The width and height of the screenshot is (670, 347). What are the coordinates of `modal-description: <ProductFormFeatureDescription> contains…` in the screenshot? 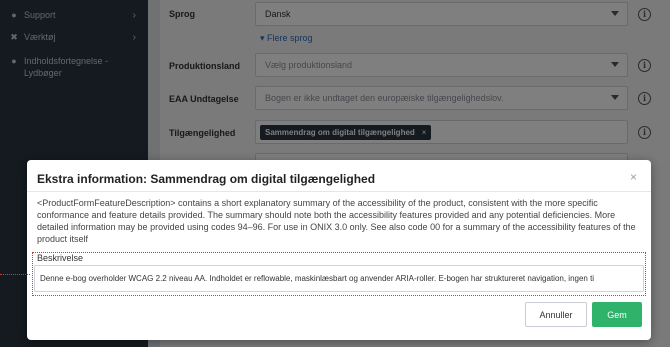 It's located at (336, 221).